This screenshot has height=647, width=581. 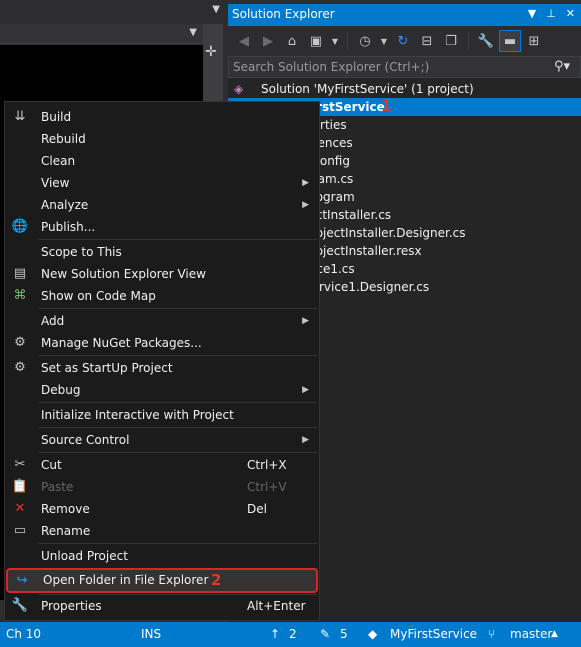 I want to click on split-editor-icon: ✛, so click(x=211, y=52).